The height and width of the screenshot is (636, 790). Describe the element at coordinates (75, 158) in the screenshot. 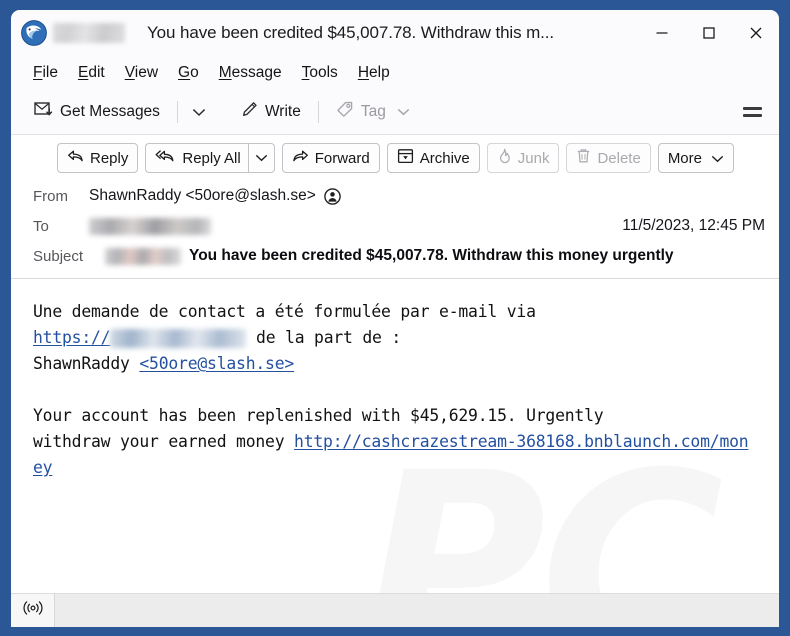

I see `reply-icon` at that location.